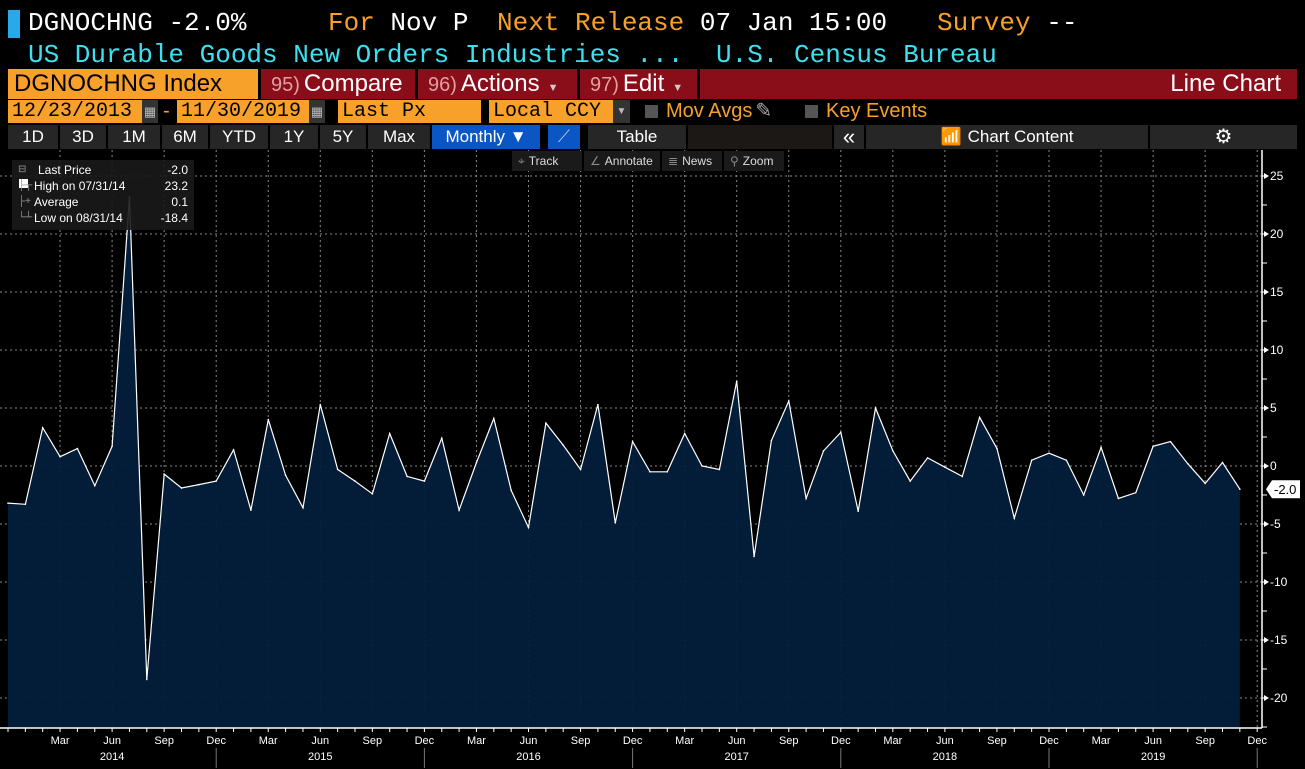  I want to click on y-tick-label: -10, so click(1279, 582).